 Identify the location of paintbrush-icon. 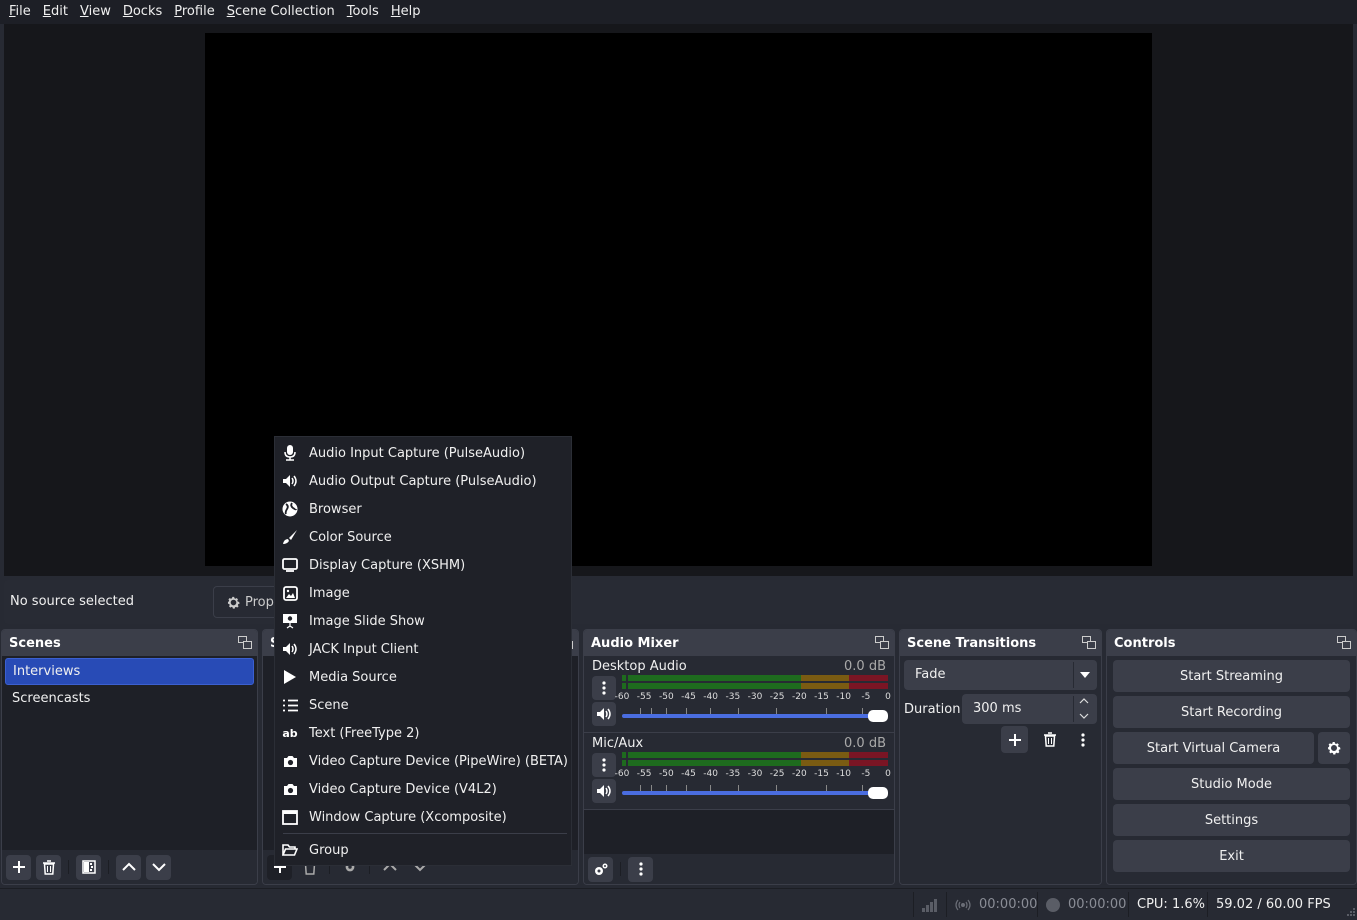
(290, 537).